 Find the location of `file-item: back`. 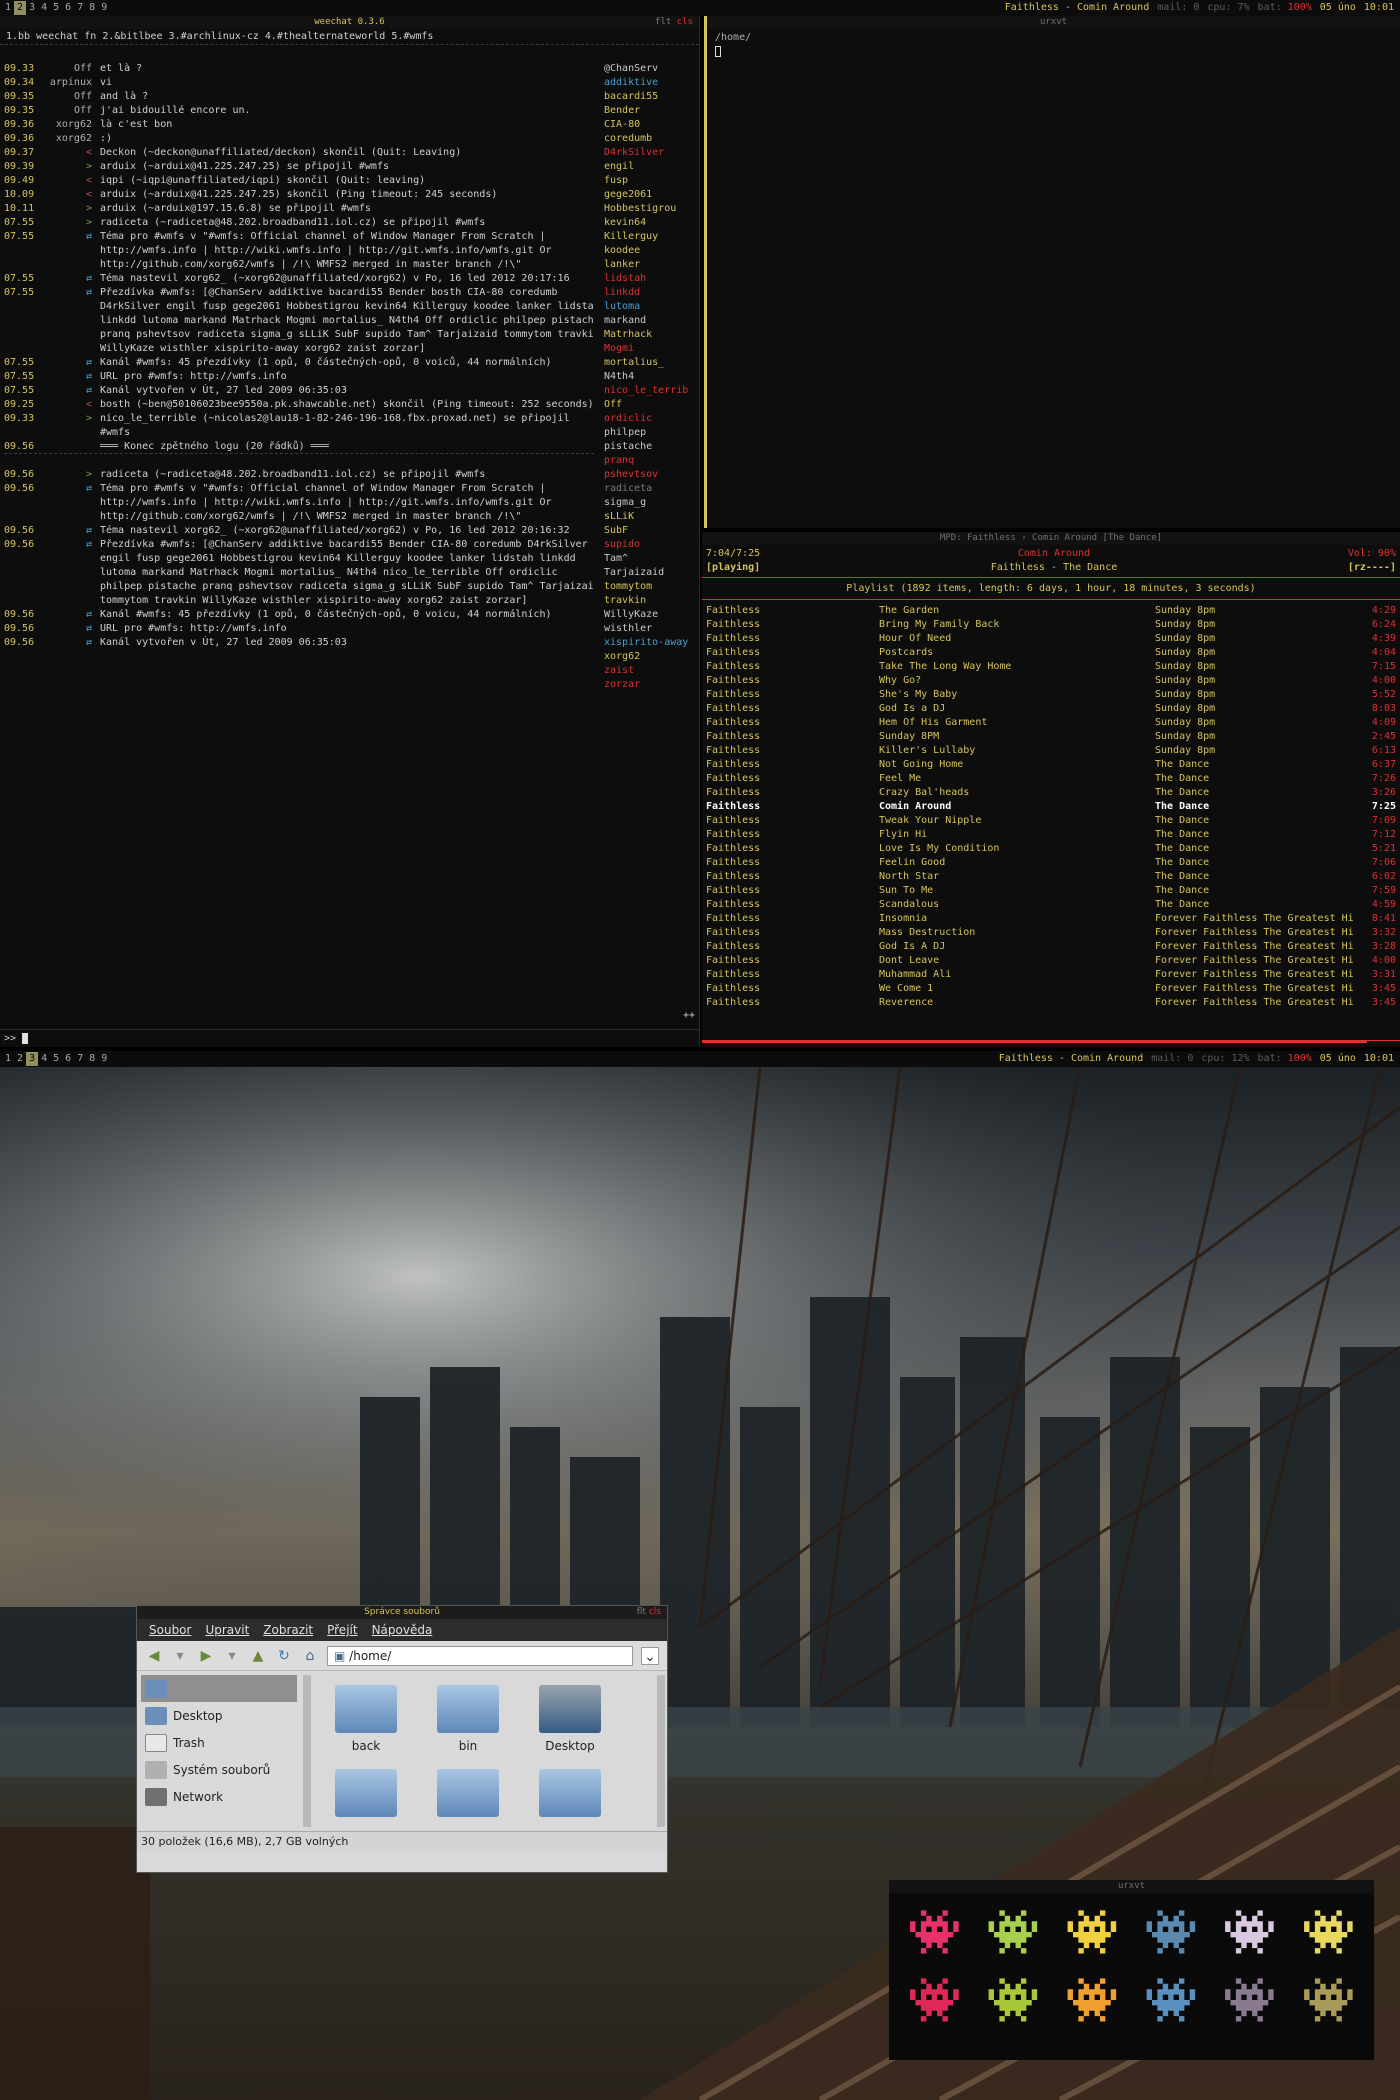

file-item: back is located at coordinates (366, 1716).